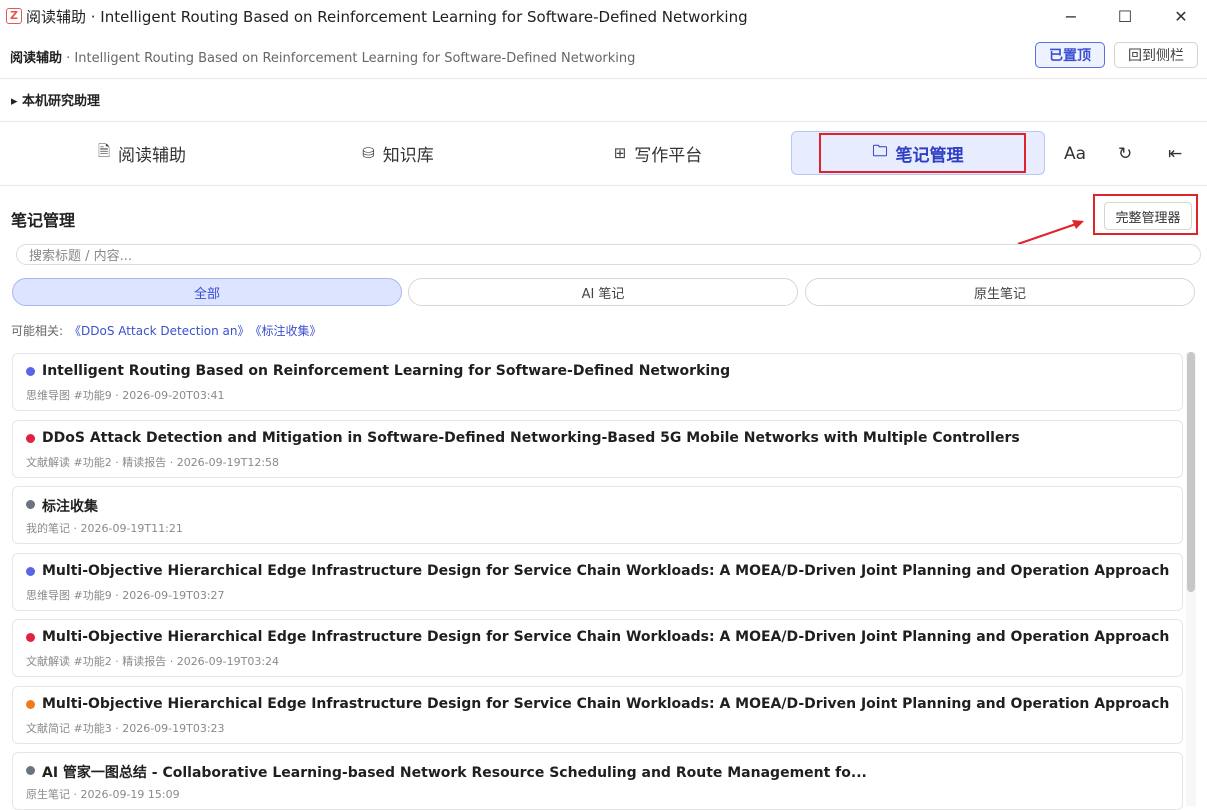  What do you see at coordinates (289, 331) in the screenshot?
I see `related-link: 《标注收集》` at bounding box center [289, 331].